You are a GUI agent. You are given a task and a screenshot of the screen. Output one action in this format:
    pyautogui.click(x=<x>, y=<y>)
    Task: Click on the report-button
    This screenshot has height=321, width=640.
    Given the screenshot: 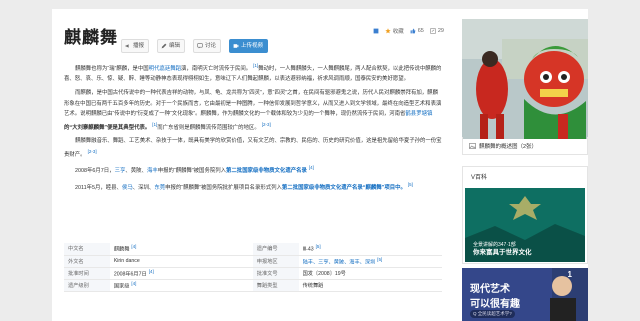 What is the action you would take?
    pyautogui.click(x=376, y=31)
    